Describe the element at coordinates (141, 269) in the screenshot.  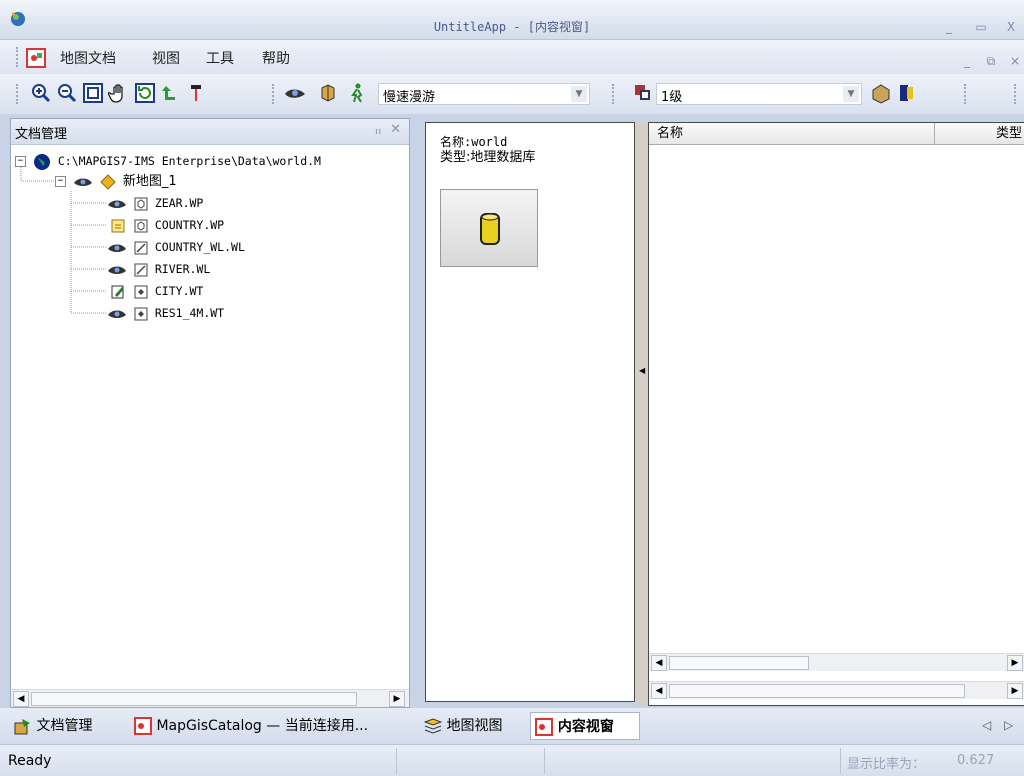
I see `line-layer-icon` at that location.